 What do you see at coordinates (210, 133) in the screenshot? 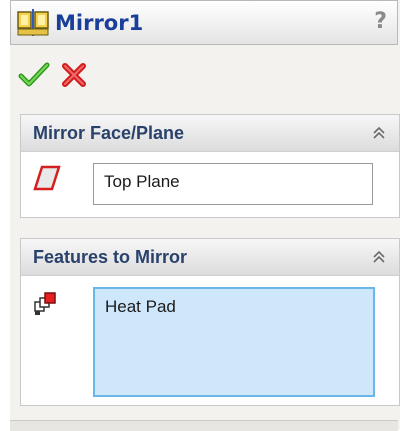
I see `group-header: Mirror Face/Plane` at bounding box center [210, 133].